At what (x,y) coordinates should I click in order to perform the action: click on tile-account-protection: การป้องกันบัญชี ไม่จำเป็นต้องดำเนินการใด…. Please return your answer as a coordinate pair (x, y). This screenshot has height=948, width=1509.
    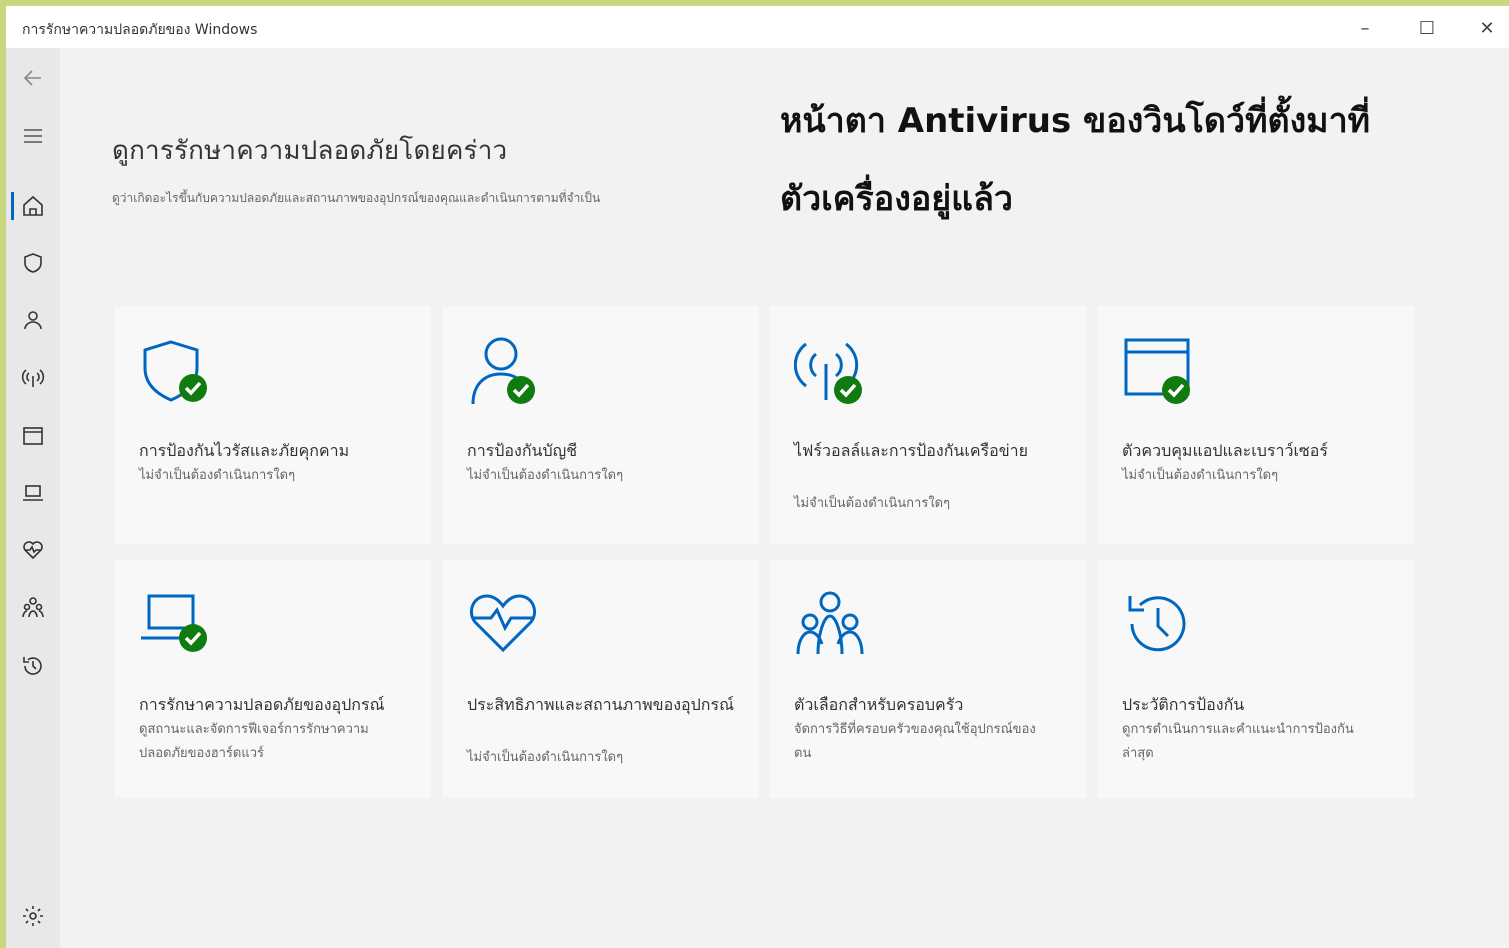
    Looking at the image, I should click on (601, 425).